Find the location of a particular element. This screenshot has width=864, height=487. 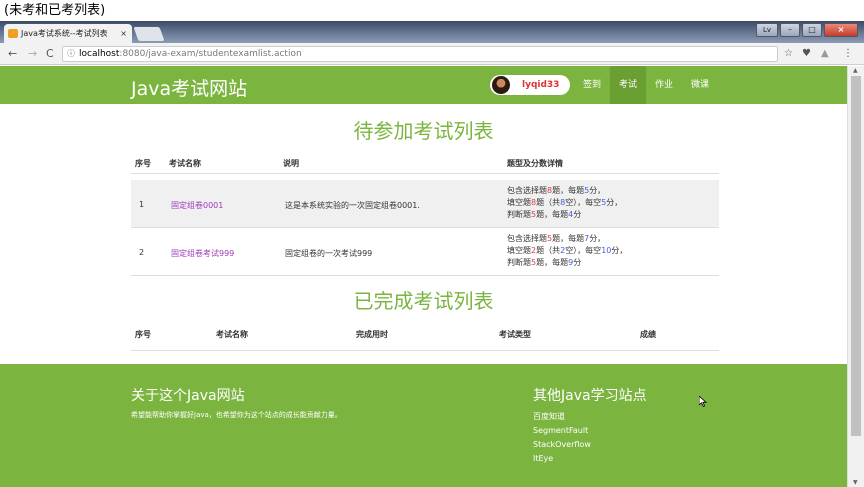

table-header: 序号 考试名称 完成用时 考试类型 成绩 is located at coordinates (425, 337).